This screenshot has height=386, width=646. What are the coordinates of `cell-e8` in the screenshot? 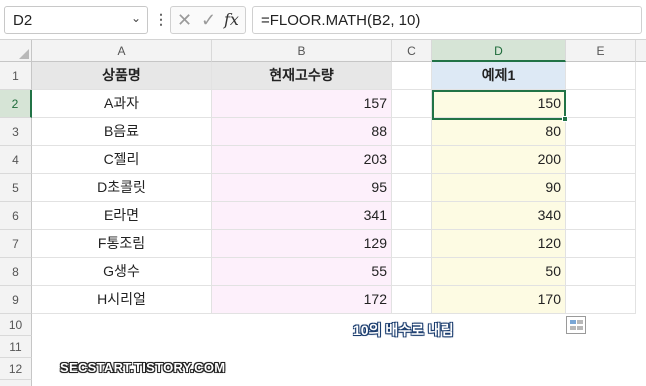 It's located at (601, 272).